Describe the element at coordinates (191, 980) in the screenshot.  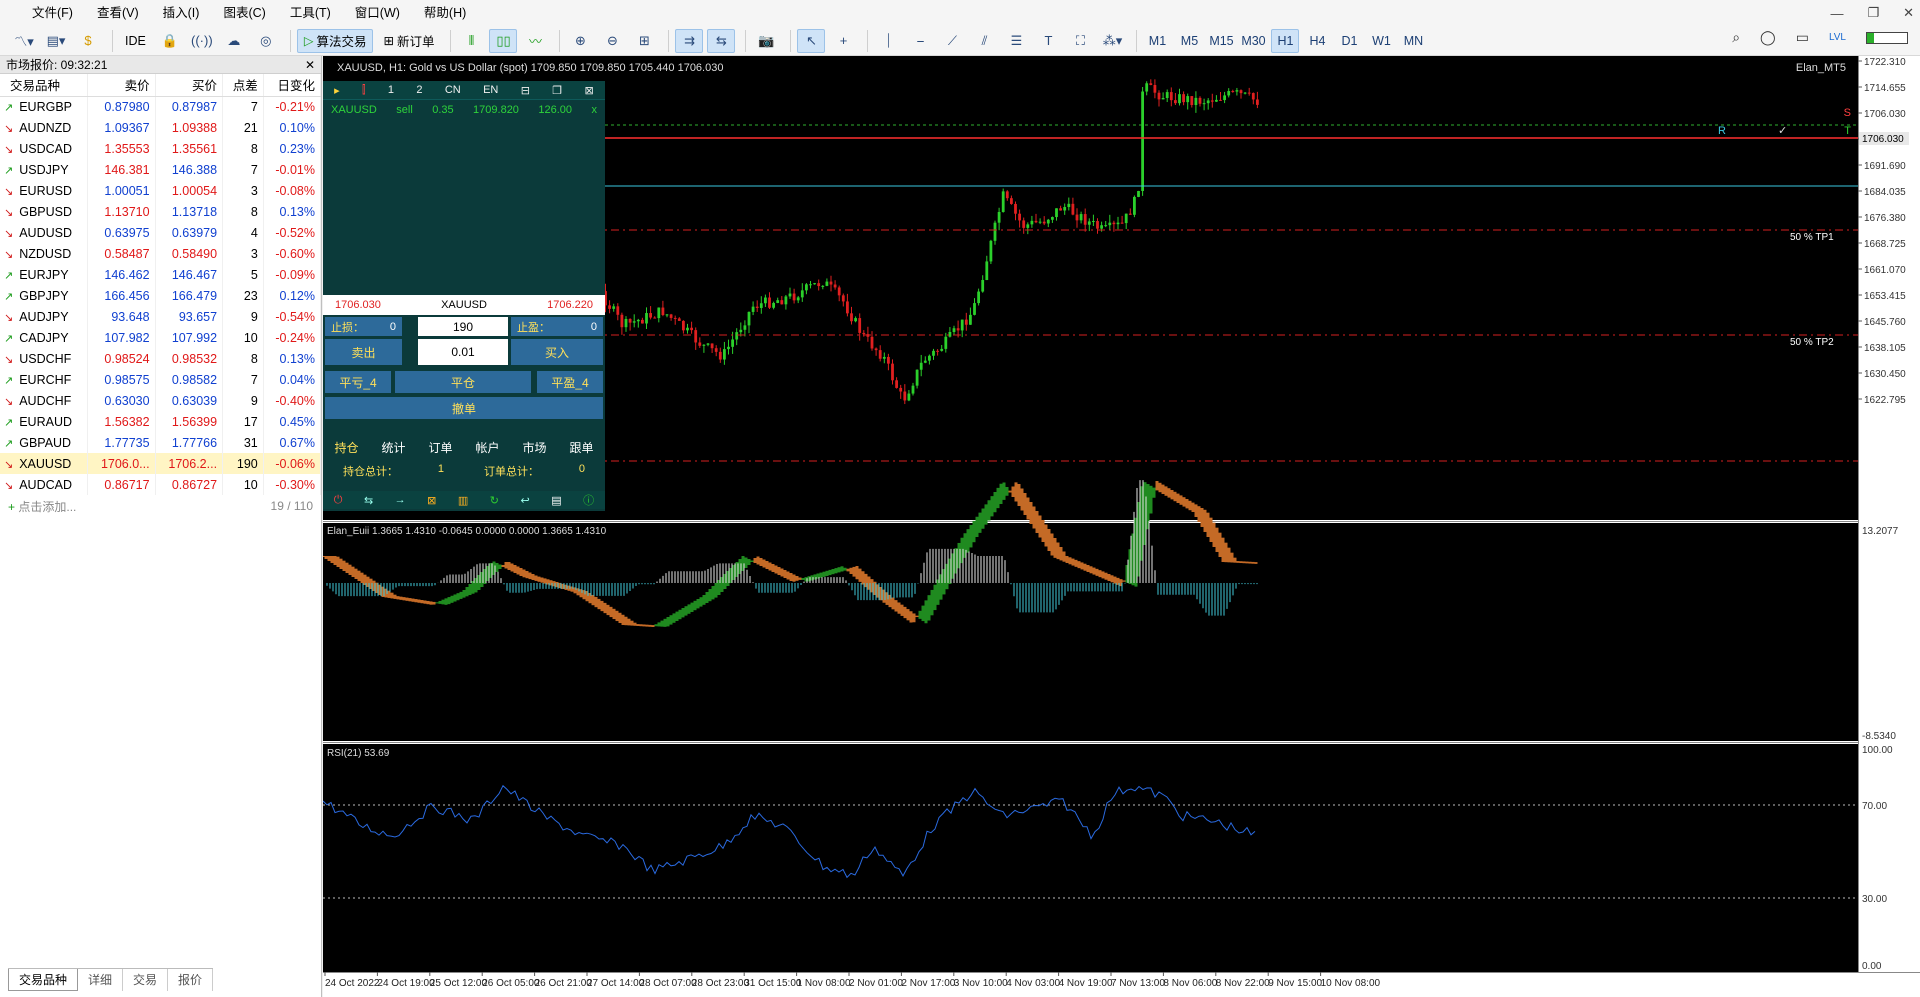
I see `tab-ticks: 报价` at that location.